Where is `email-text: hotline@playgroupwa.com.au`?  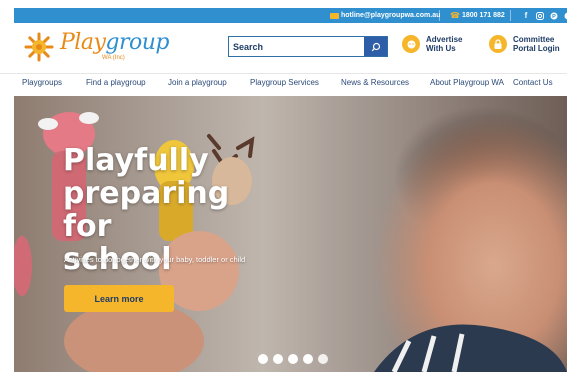
email-text: hotline@playgroupwa.com.au is located at coordinates (391, 15).